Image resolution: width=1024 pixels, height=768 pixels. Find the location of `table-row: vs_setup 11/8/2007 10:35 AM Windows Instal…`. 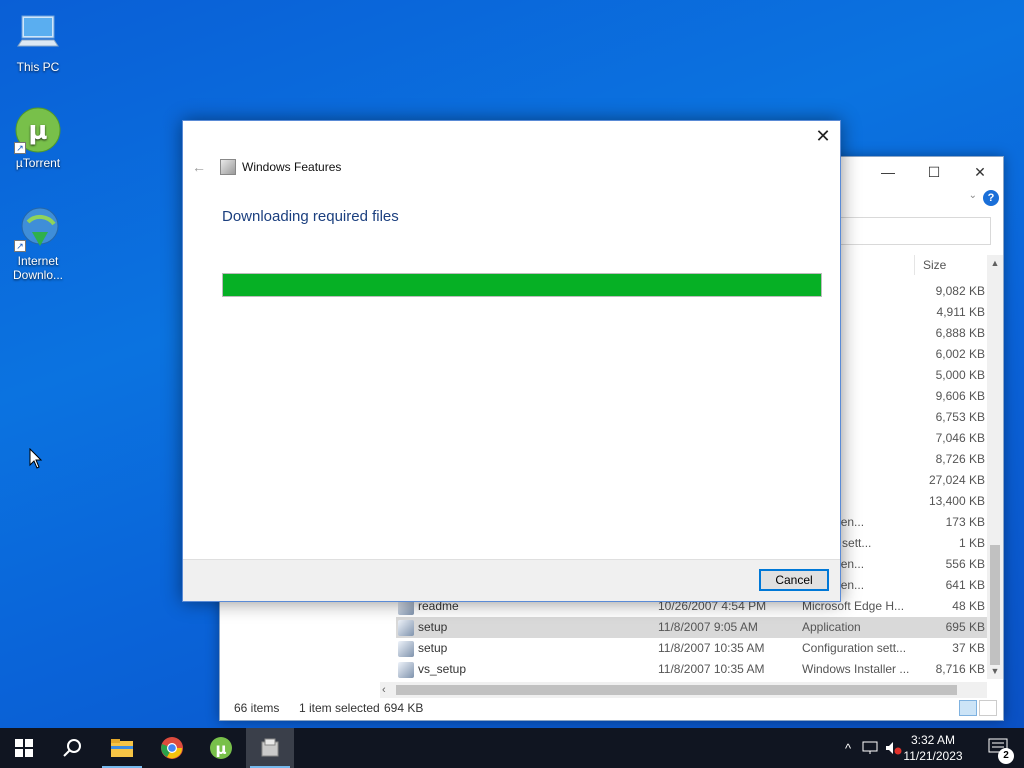

table-row: vs_setup 11/8/2007 10:35 AM Windows Instal… is located at coordinates (691, 669).